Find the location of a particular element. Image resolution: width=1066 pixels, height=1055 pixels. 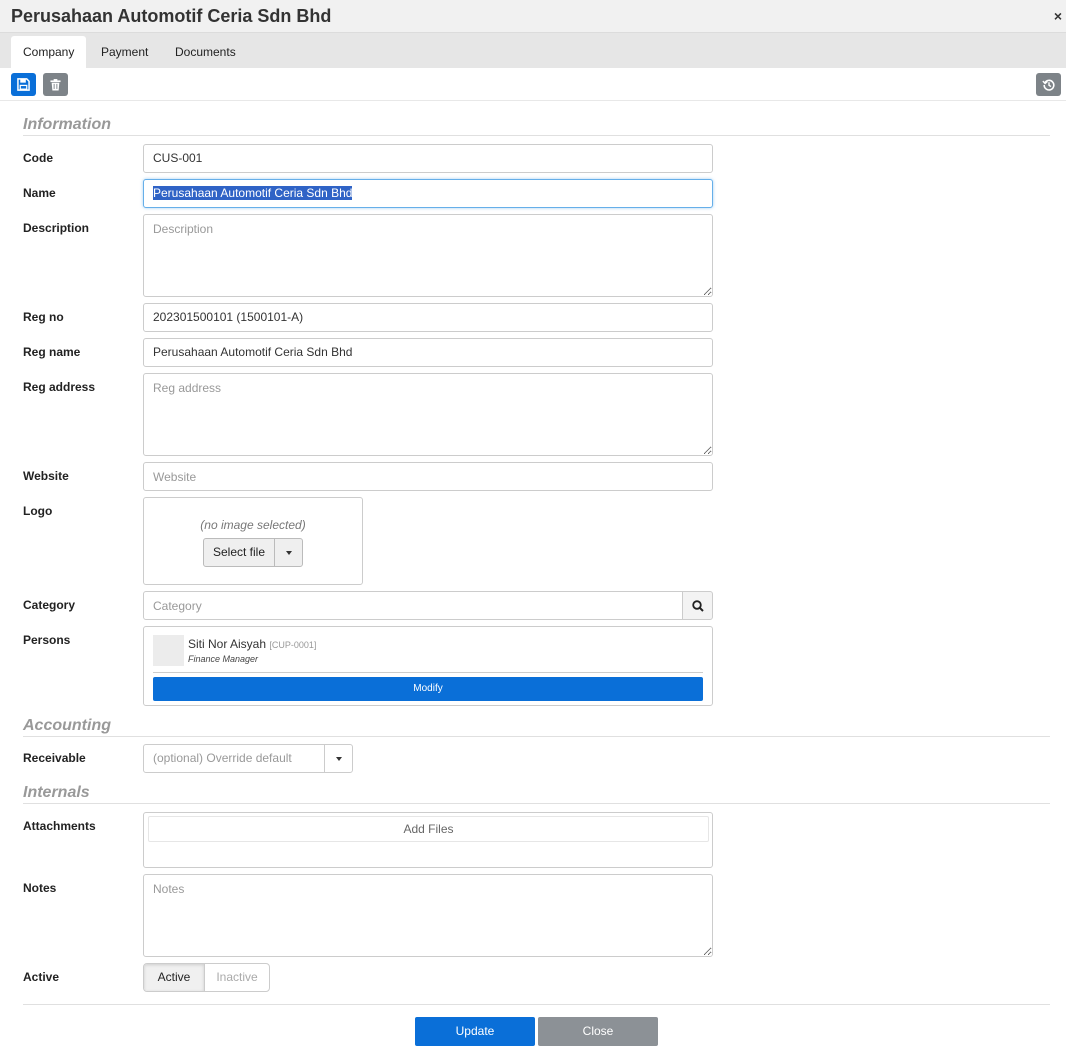

website-label: Website is located at coordinates (46, 476).